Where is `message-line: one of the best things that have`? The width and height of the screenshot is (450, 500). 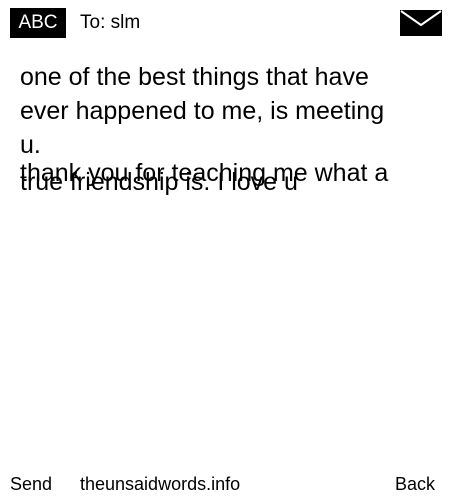 message-line: one of the best things that have is located at coordinates (194, 77).